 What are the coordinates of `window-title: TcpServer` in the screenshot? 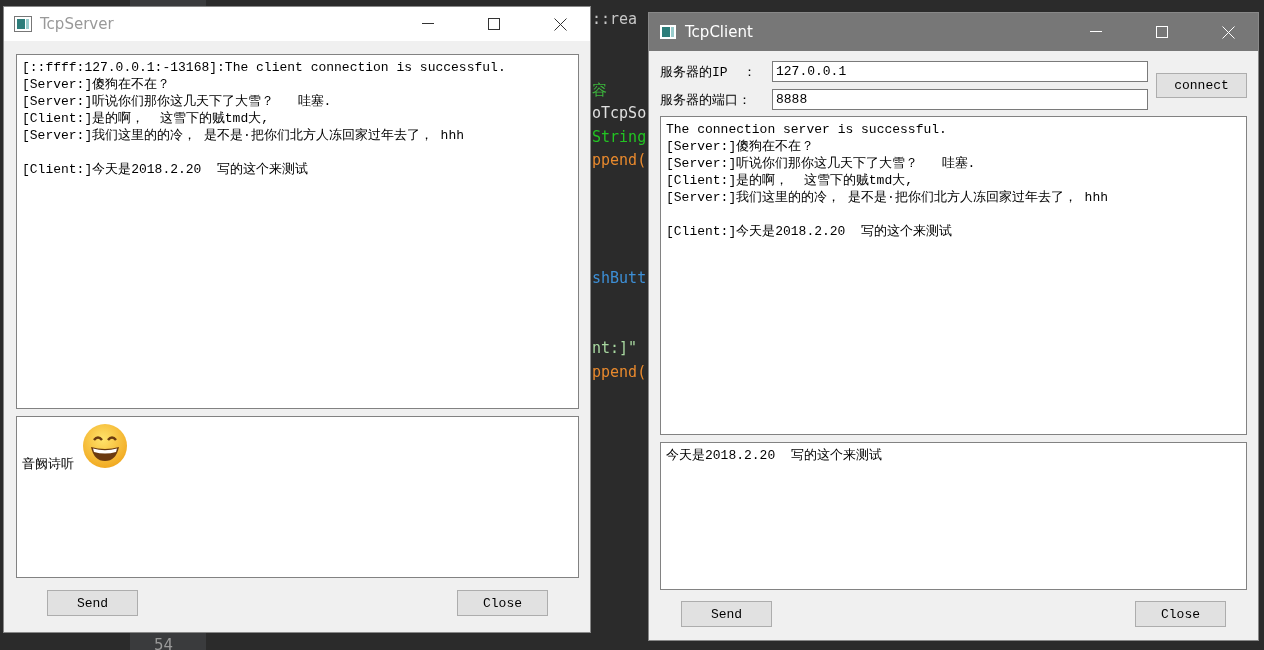 It's located at (77, 24).